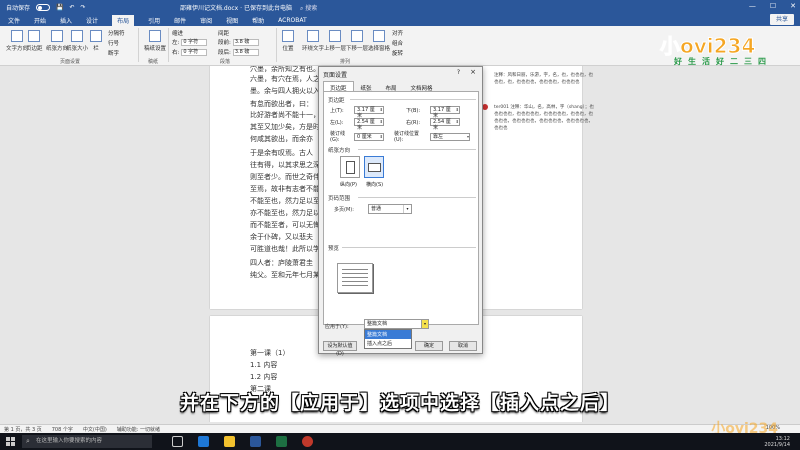  What do you see at coordinates (397, 43) in the screenshot?
I see `group-button: 组合` at bounding box center [397, 43].